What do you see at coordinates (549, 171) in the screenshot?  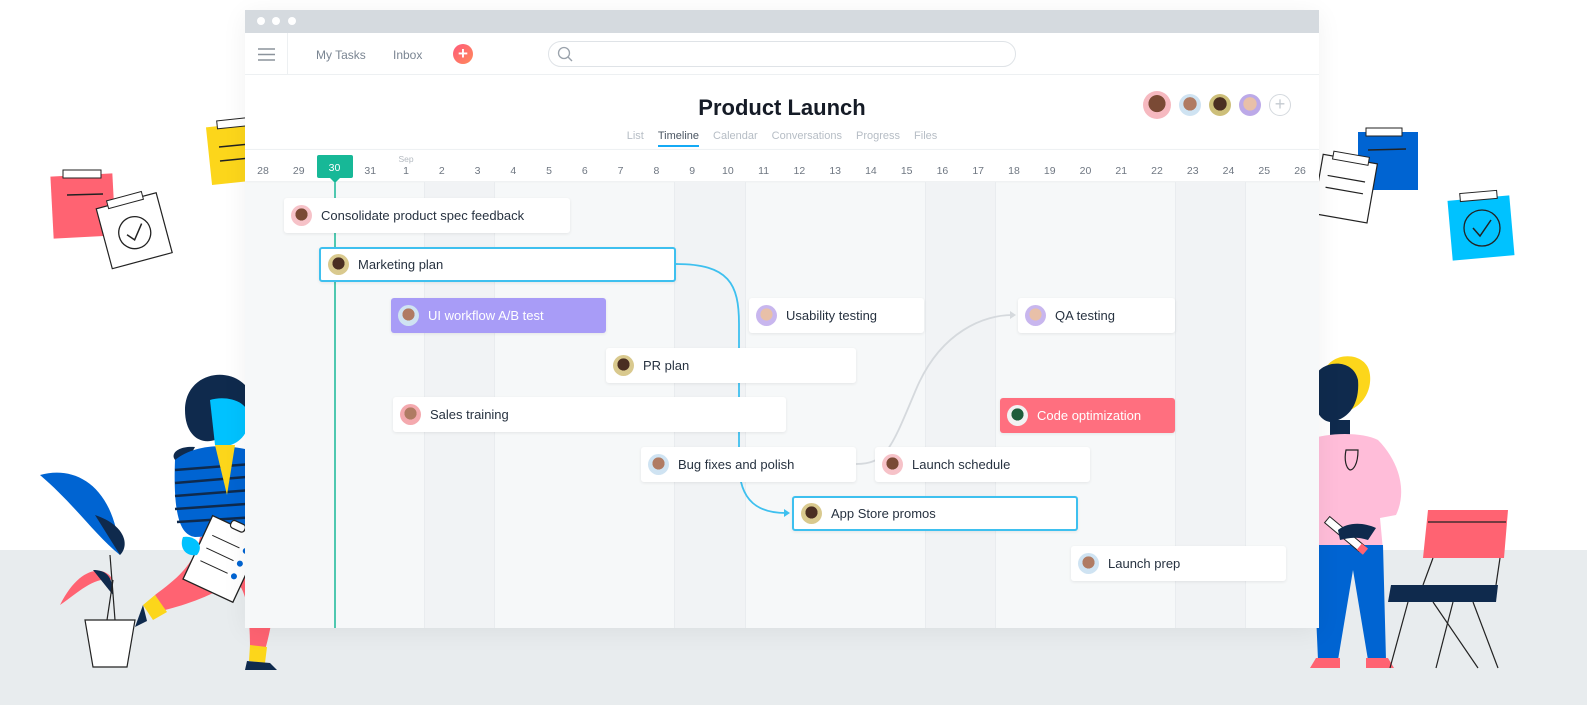 I see `date-label: 5` at bounding box center [549, 171].